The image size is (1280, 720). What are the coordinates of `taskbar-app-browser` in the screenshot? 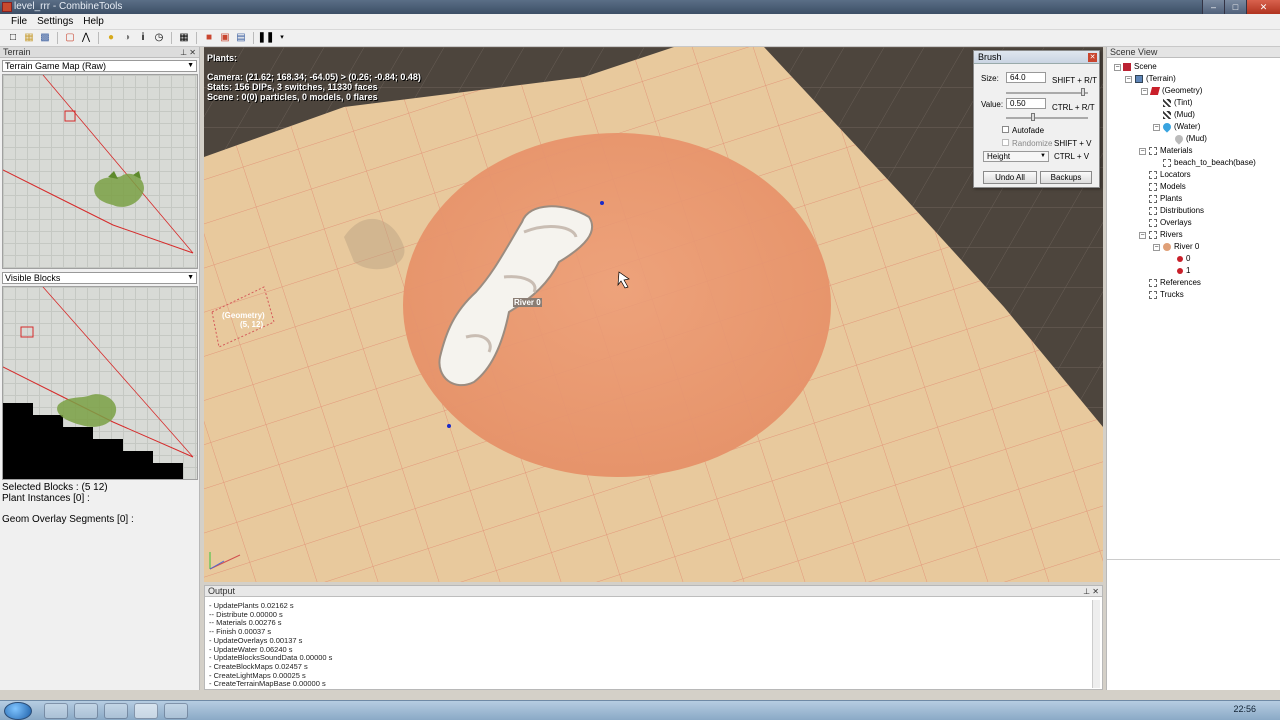 It's located at (56, 711).